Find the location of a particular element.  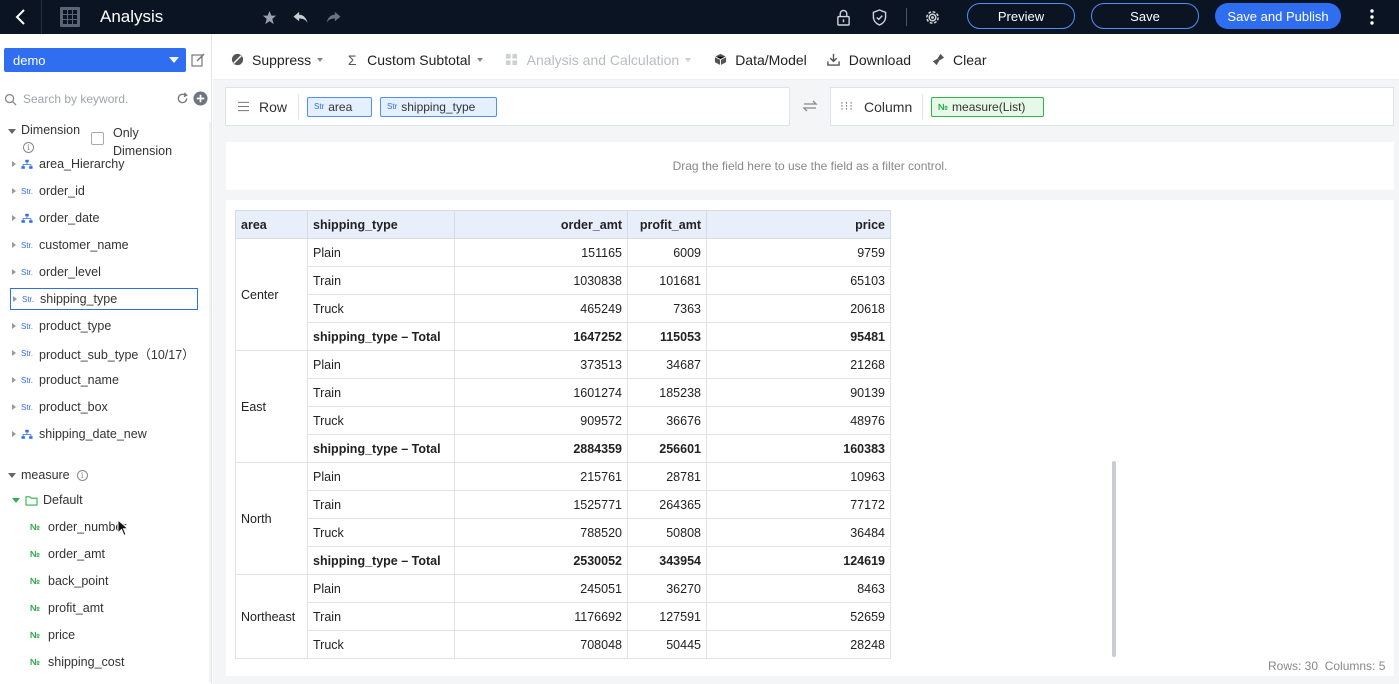

dimension-field-item: Str. product_box is located at coordinates (104, 407).